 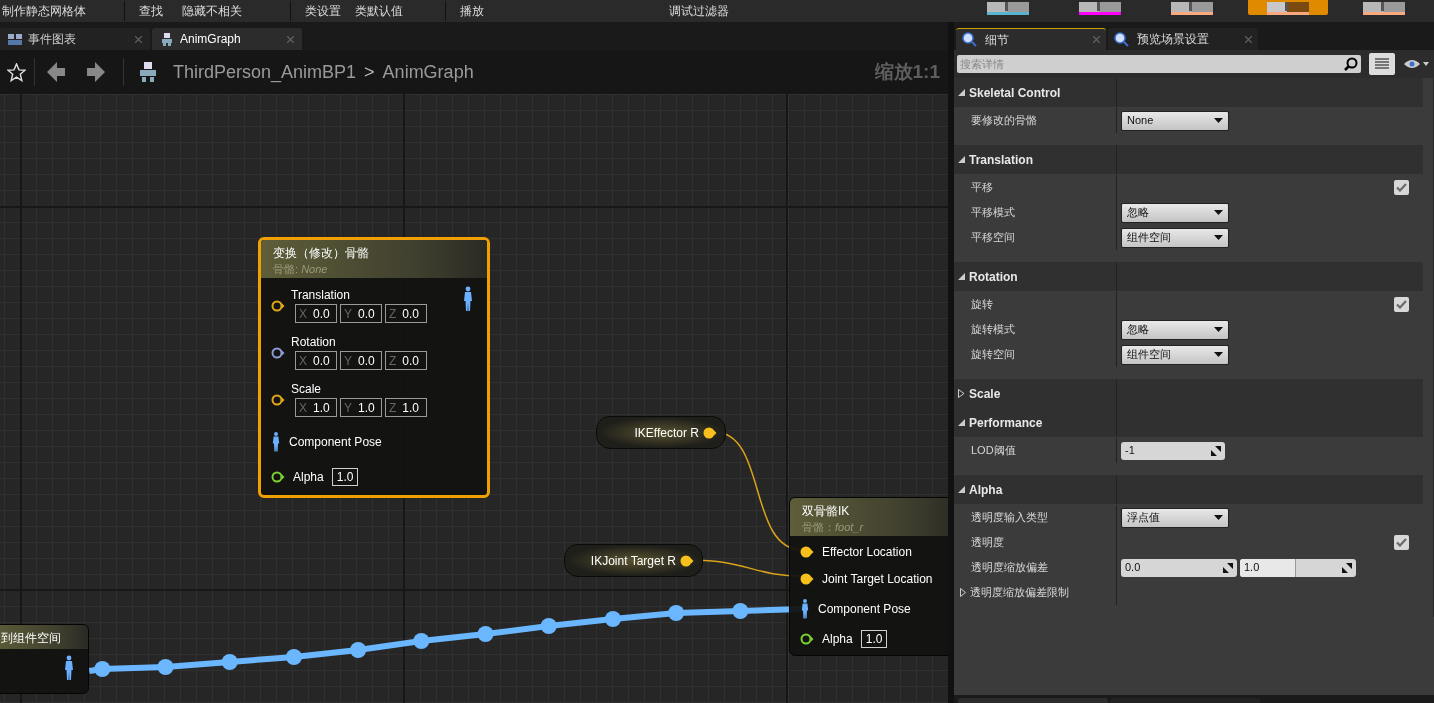 I want to click on section-header: Scale, so click(x=1188, y=393).